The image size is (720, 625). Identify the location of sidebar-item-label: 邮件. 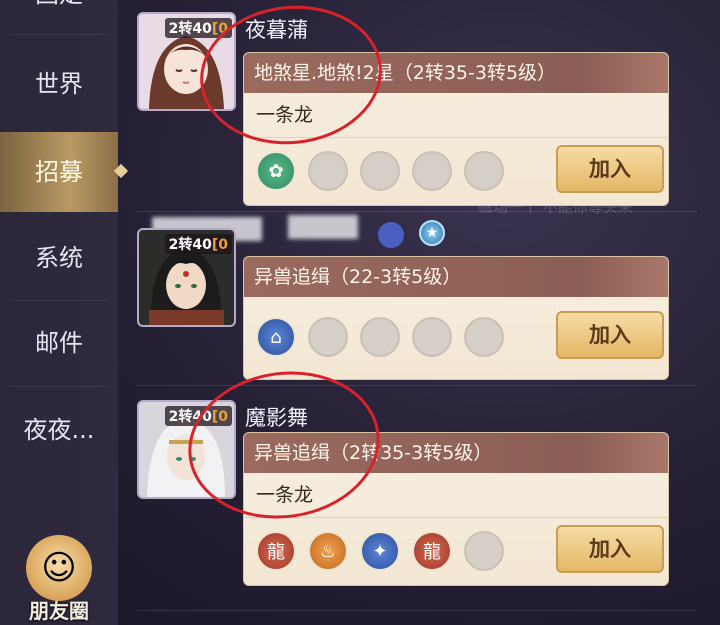
(59, 343).